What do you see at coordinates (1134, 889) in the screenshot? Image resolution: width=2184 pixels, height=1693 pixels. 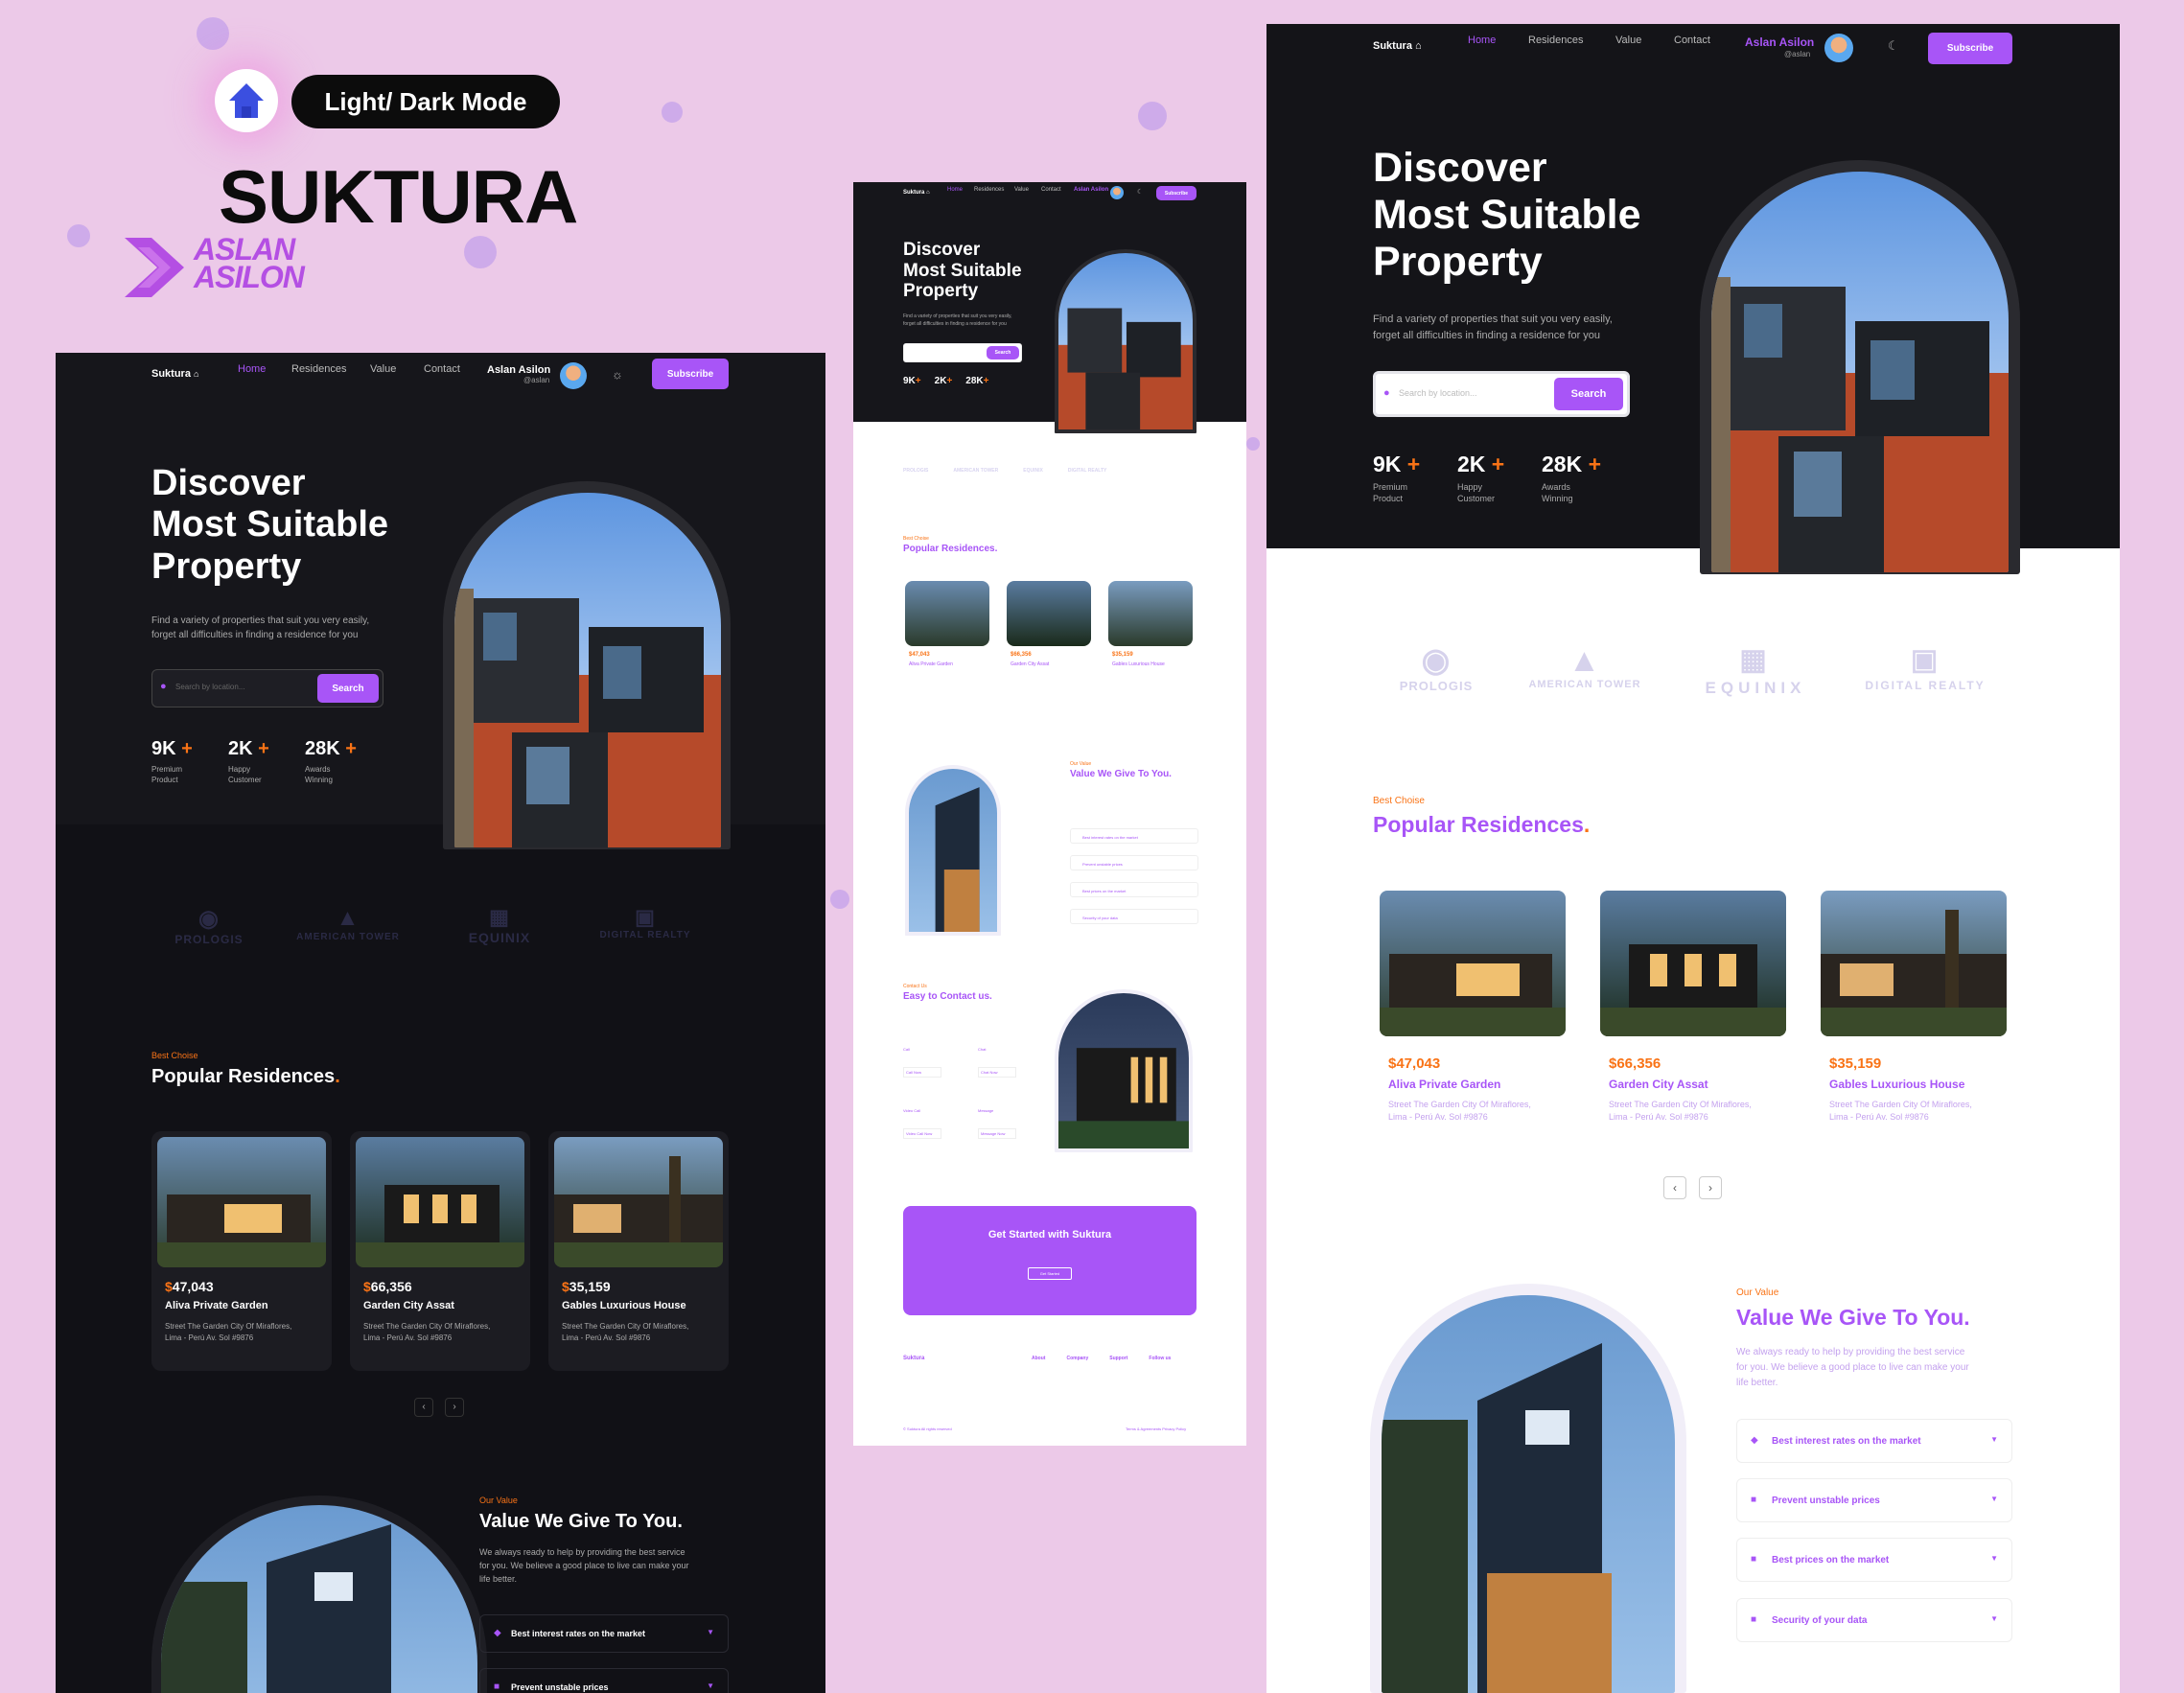 I see `value-accordion-item: Best prices on the market` at bounding box center [1134, 889].